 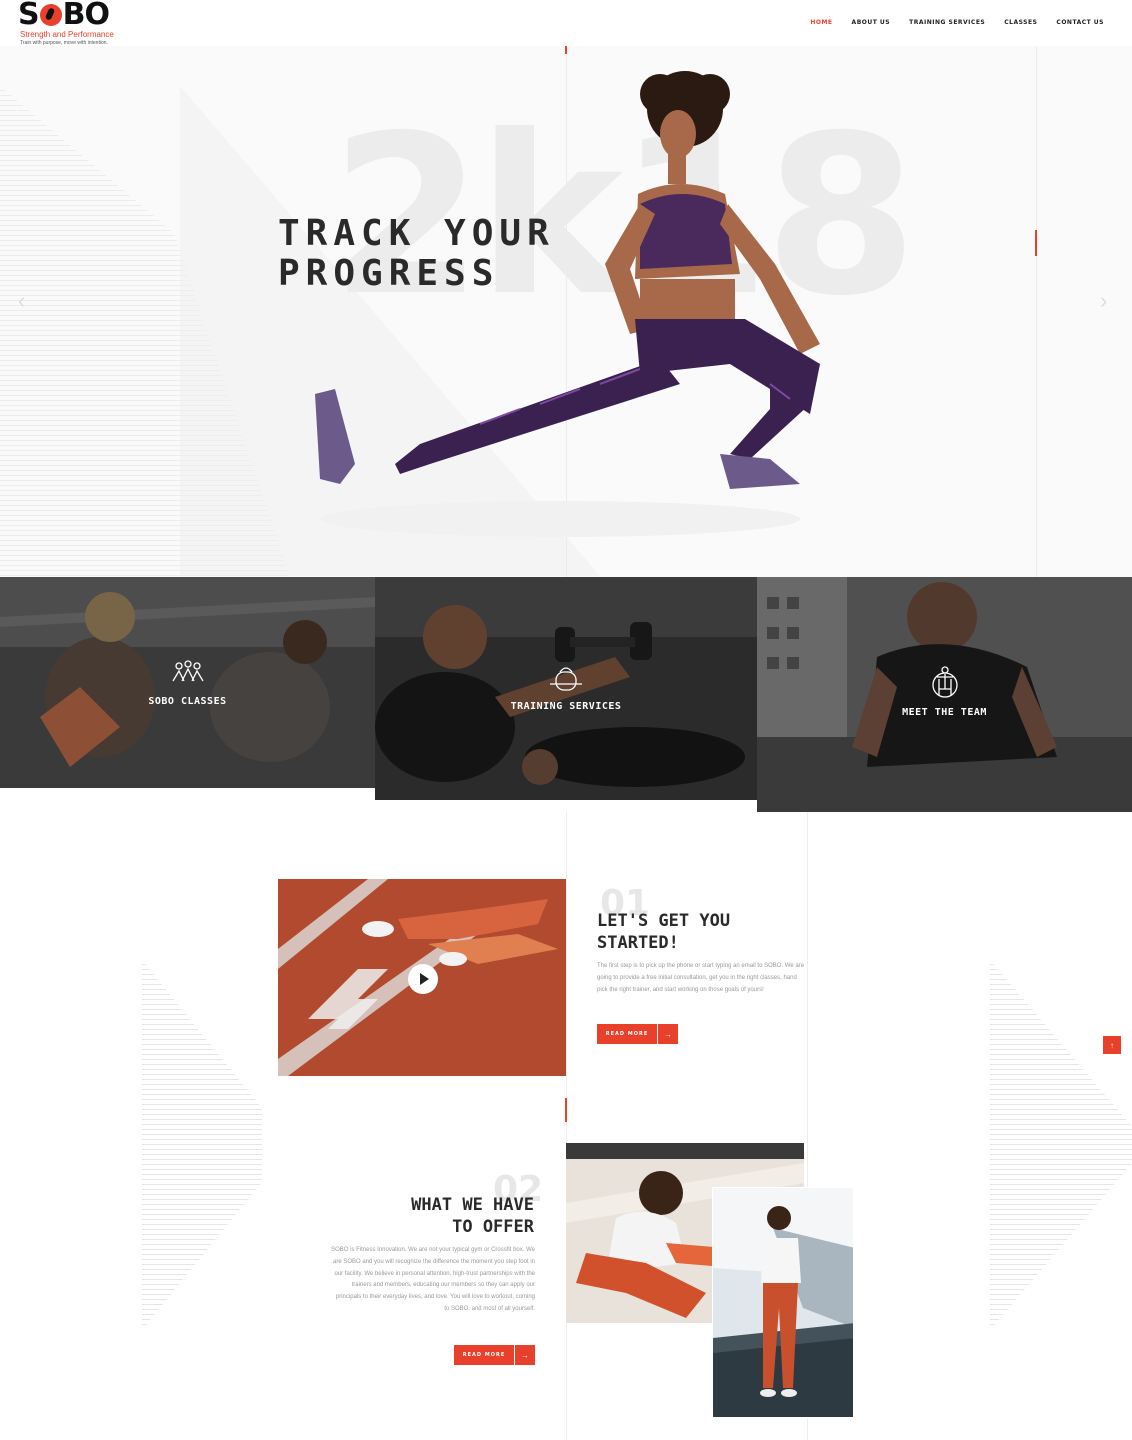 I want to click on tile-training-services: TRAINING SERVICES, so click(x=566, y=688).